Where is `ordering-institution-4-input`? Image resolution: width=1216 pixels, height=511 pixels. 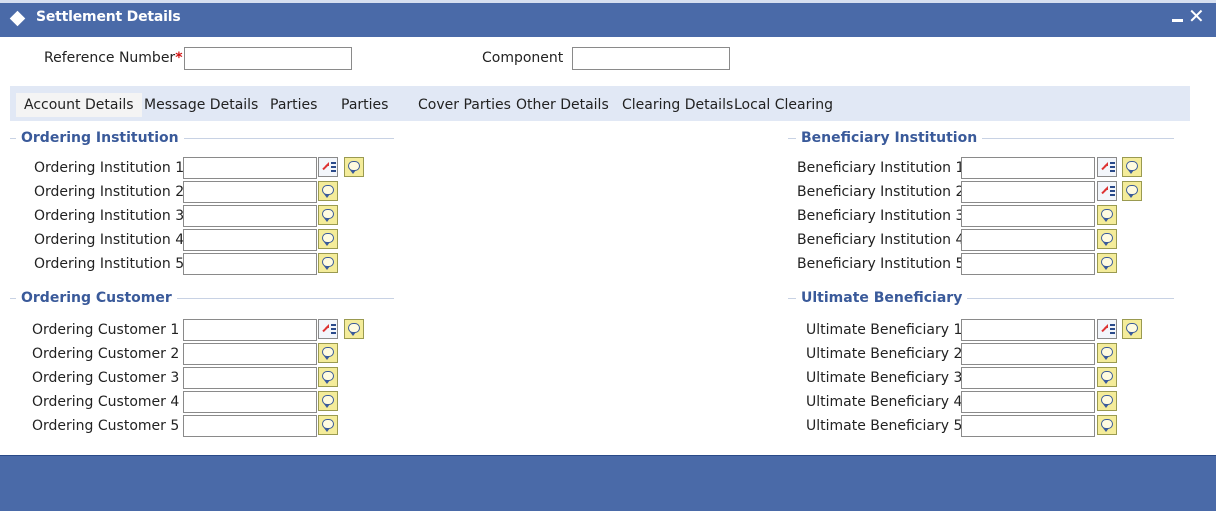
ordering-institution-4-input is located at coordinates (250, 240).